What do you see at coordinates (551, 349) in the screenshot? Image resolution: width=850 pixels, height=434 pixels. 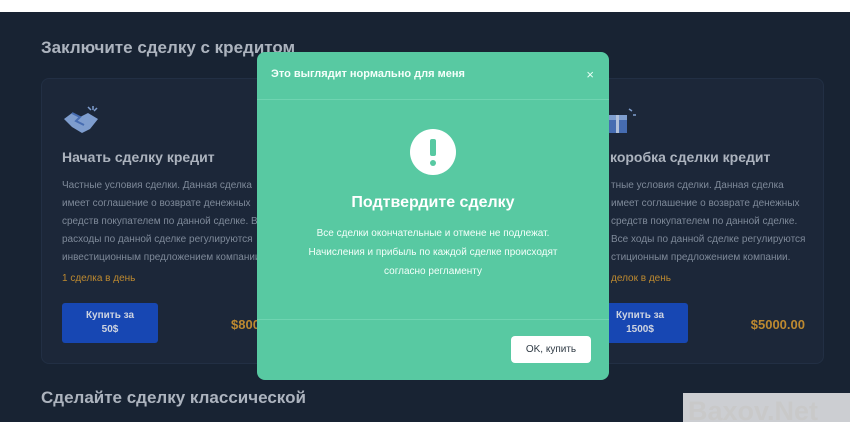 I see `ok-buy-button: OK, купить` at bounding box center [551, 349].